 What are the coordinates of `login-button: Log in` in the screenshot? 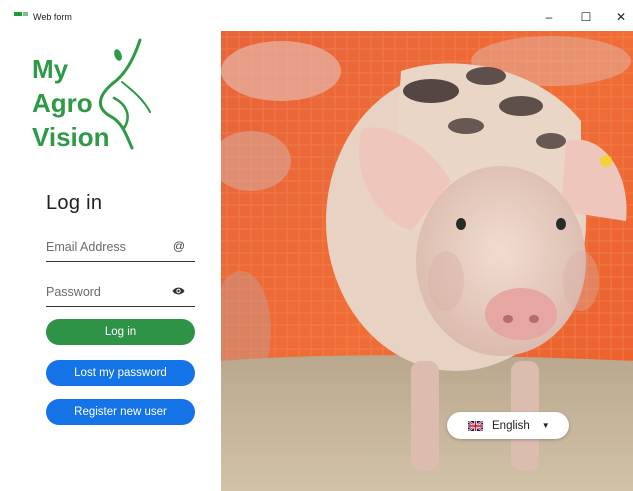 It's located at (120, 332).